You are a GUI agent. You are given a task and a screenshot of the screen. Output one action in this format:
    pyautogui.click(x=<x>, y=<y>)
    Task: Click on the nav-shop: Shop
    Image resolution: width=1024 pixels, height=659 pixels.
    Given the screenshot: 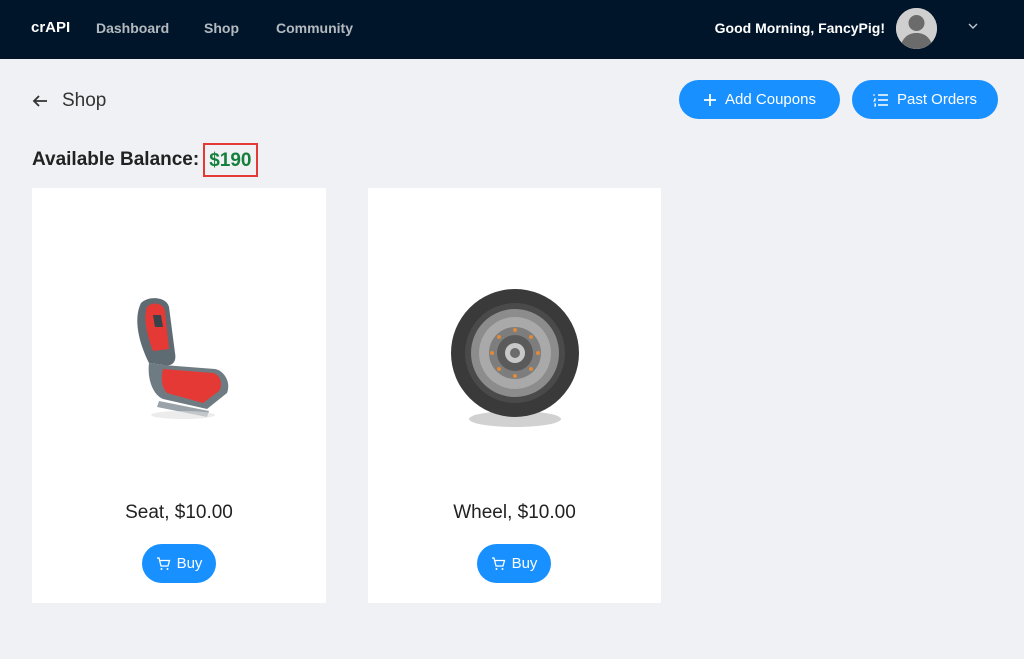 What is the action you would take?
    pyautogui.click(x=221, y=28)
    